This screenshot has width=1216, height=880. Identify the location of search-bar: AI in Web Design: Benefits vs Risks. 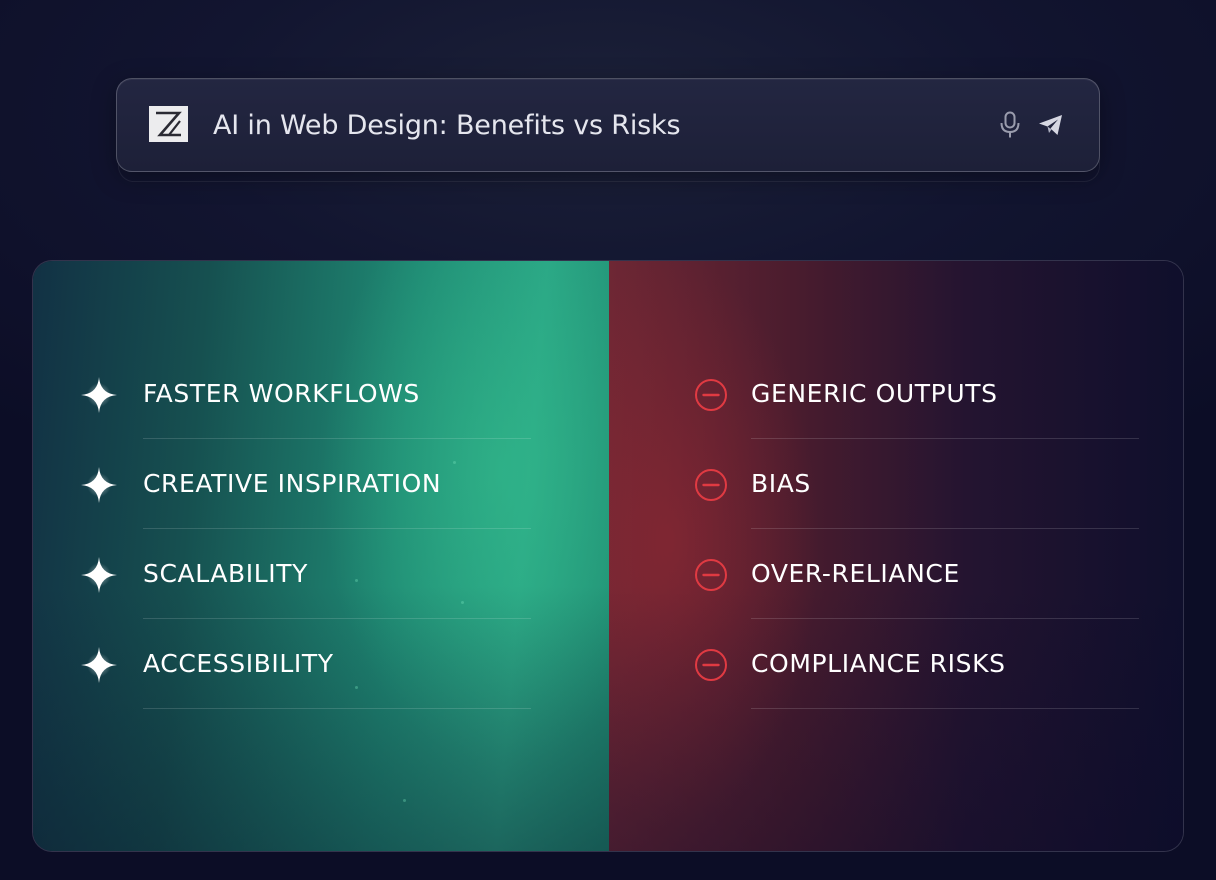
(608, 125).